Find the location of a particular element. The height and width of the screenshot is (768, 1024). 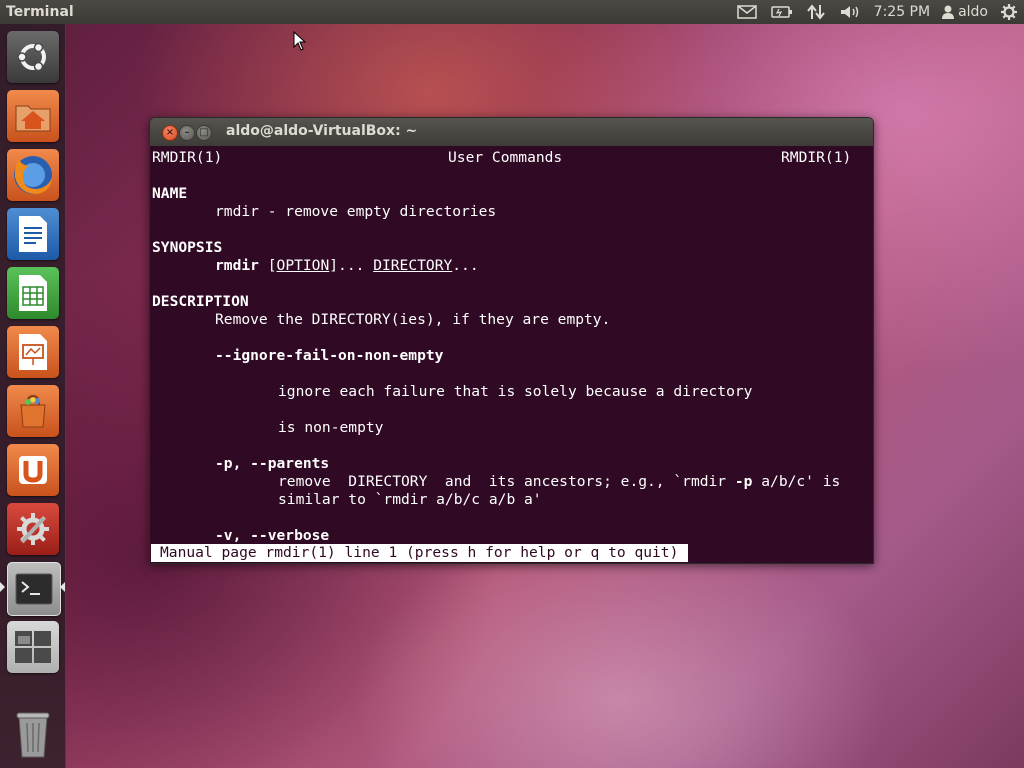

active-app-indicator is located at coordinates (2, 587).